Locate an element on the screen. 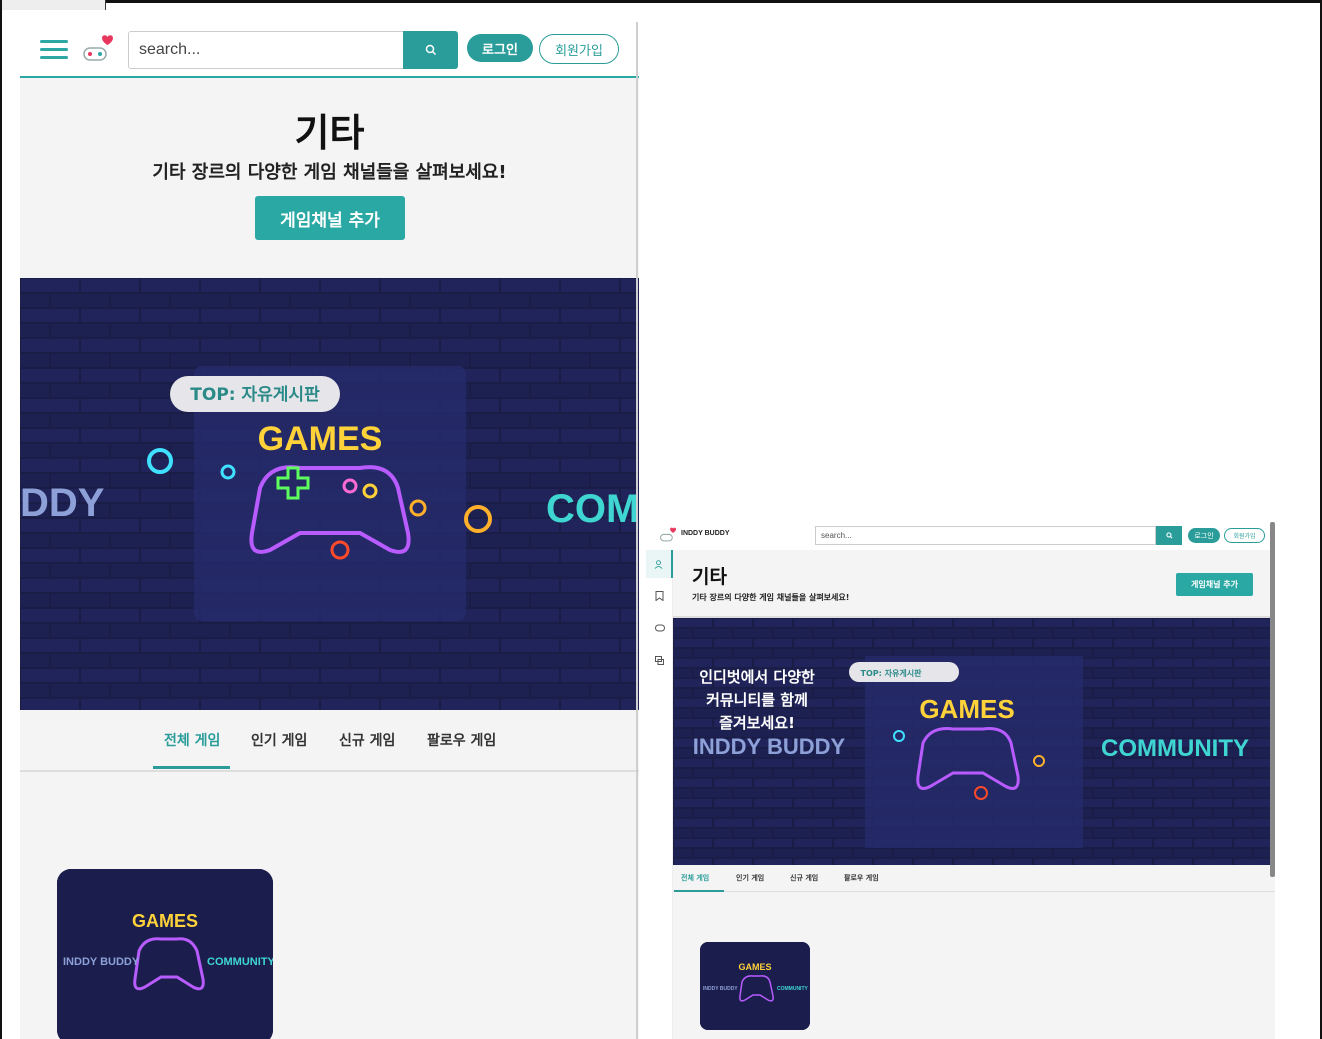 This screenshot has height=1039, width=1322. banner-right-text: COM is located at coordinates (592, 509).